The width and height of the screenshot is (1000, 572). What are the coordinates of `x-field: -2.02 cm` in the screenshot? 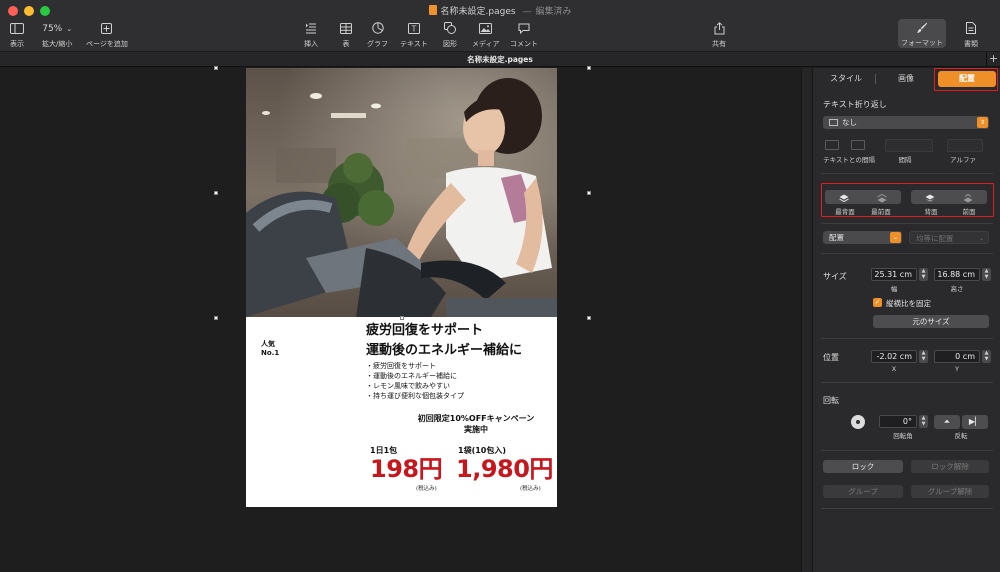 It's located at (894, 356).